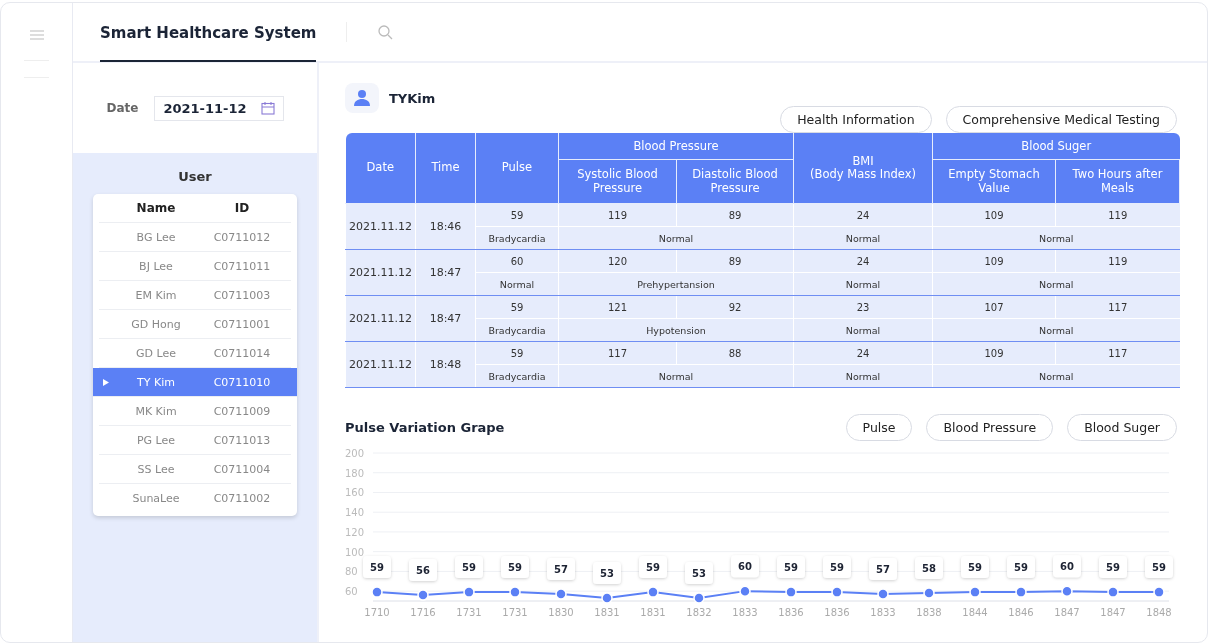  Describe the element at coordinates (676, 330) in the screenshot. I see `table-cell: Hypotension` at that location.